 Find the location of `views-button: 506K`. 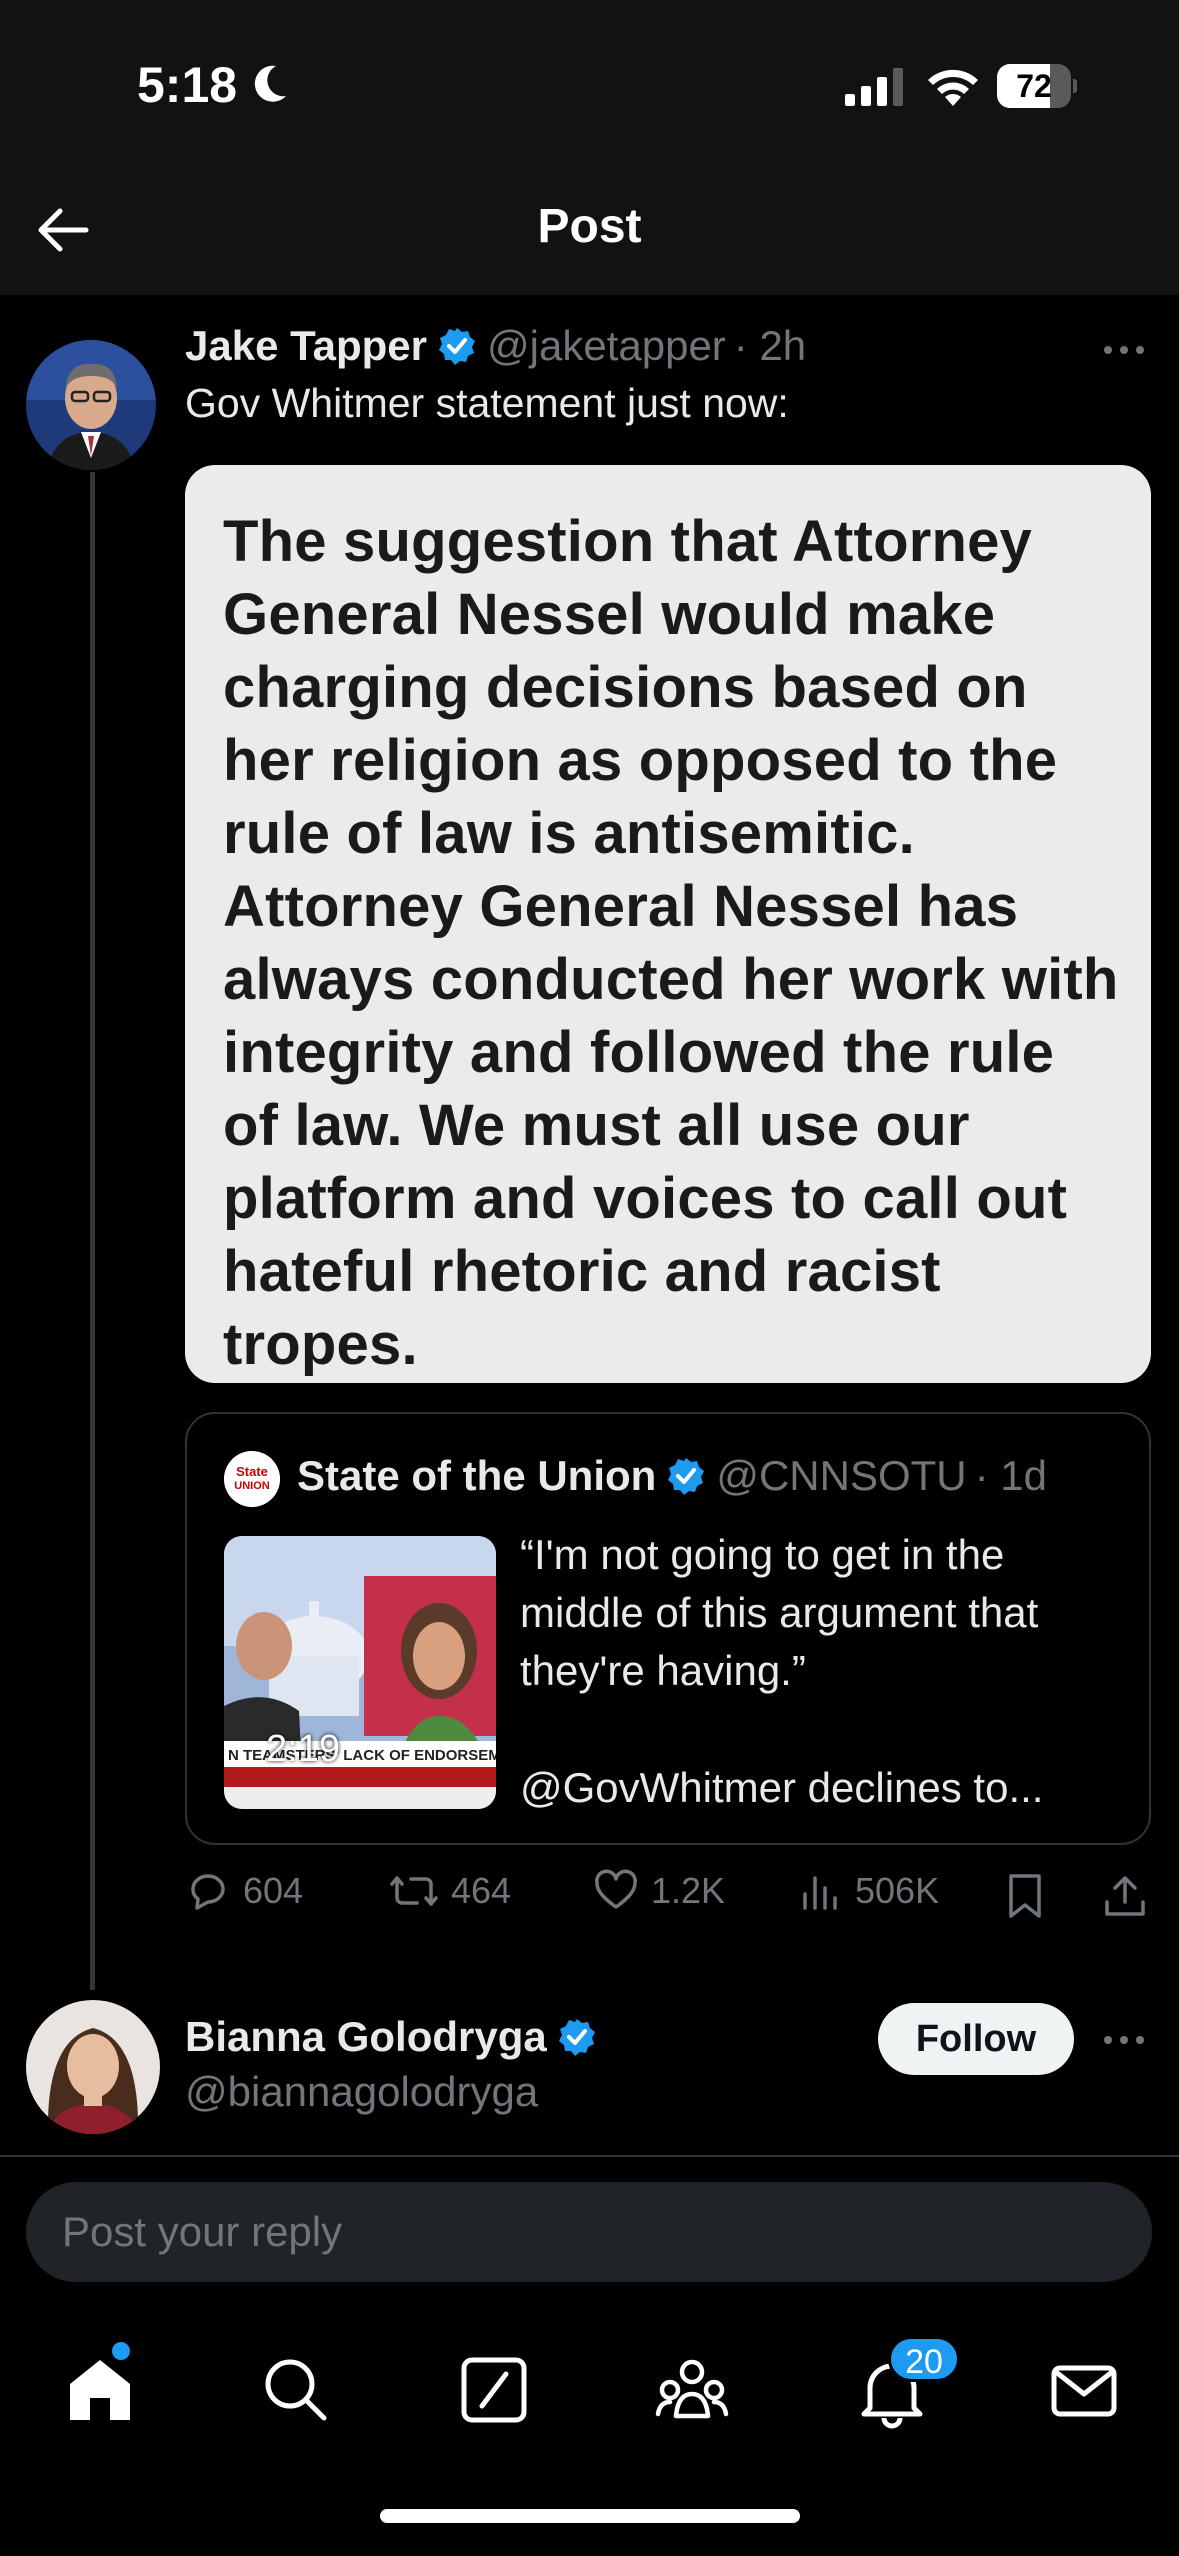

views-button: 506K is located at coordinates (869, 1891).